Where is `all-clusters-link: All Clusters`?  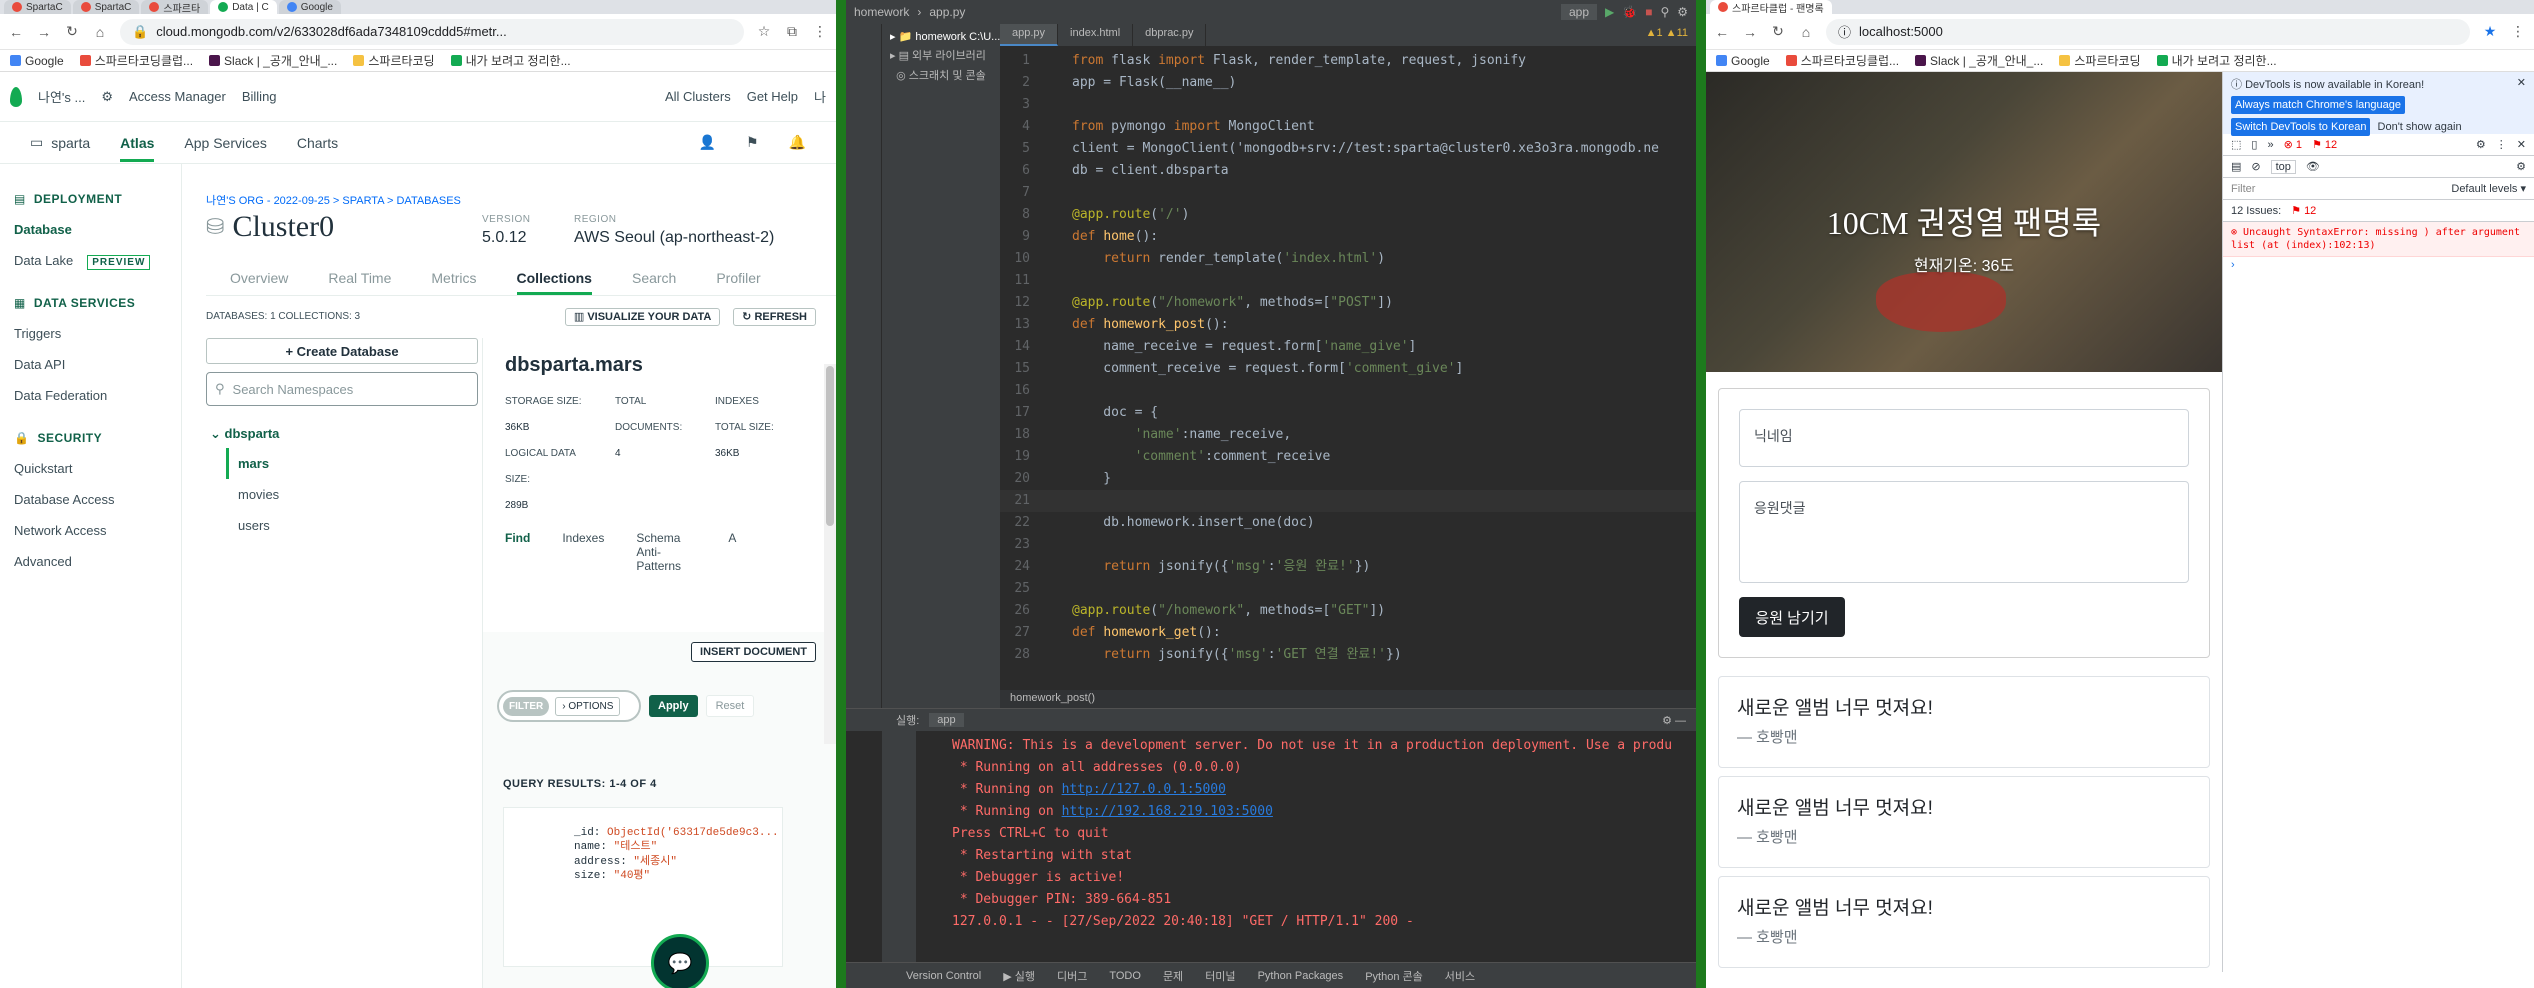 all-clusters-link: All Clusters is located at coordinates (698, 96).